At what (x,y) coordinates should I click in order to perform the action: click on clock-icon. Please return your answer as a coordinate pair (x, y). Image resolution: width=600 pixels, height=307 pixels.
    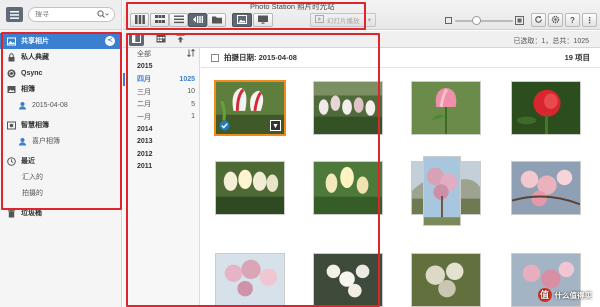
    Looking at the image, I should click on (11, 161).